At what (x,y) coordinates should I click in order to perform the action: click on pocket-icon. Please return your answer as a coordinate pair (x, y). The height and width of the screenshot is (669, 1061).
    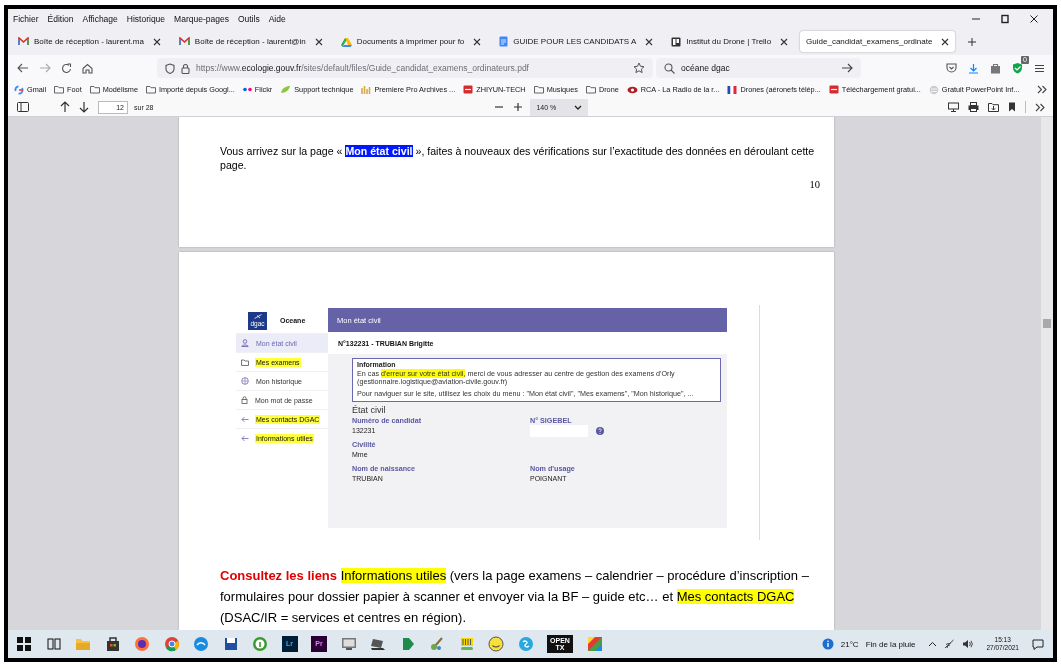
    Looking at the image, I should click on (951, 68).